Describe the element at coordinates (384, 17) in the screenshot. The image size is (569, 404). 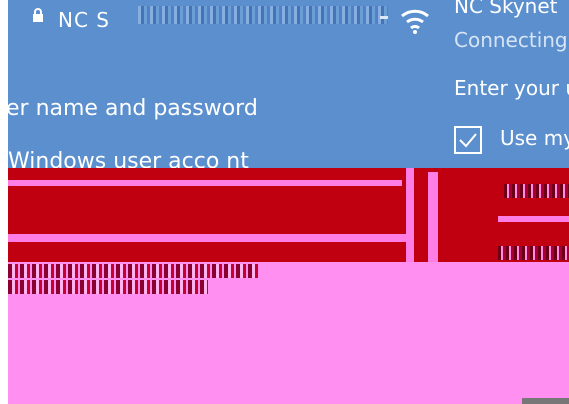
I see `dash-icon` at that location.